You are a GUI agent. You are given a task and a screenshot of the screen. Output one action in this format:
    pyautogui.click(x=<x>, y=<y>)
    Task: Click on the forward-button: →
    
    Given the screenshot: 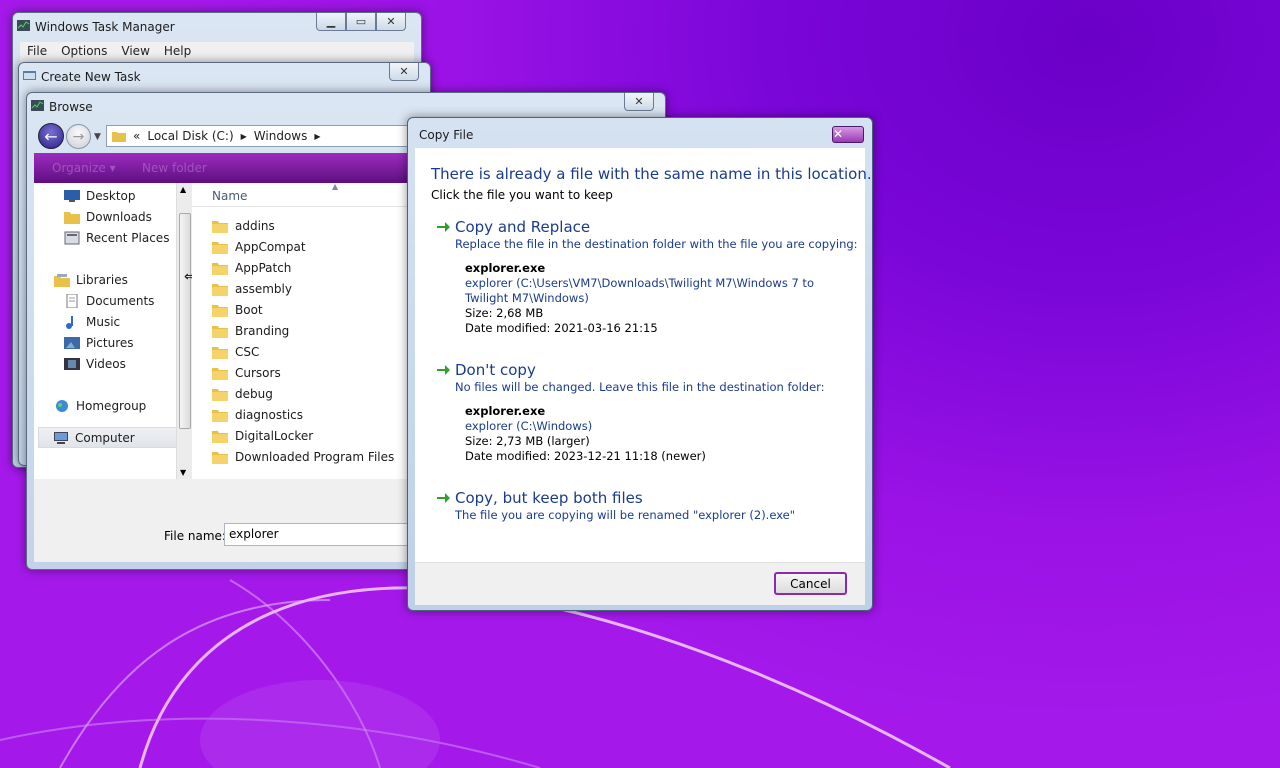 What is the action you would take?
    pyautogui.click(x=78, y=136)
    